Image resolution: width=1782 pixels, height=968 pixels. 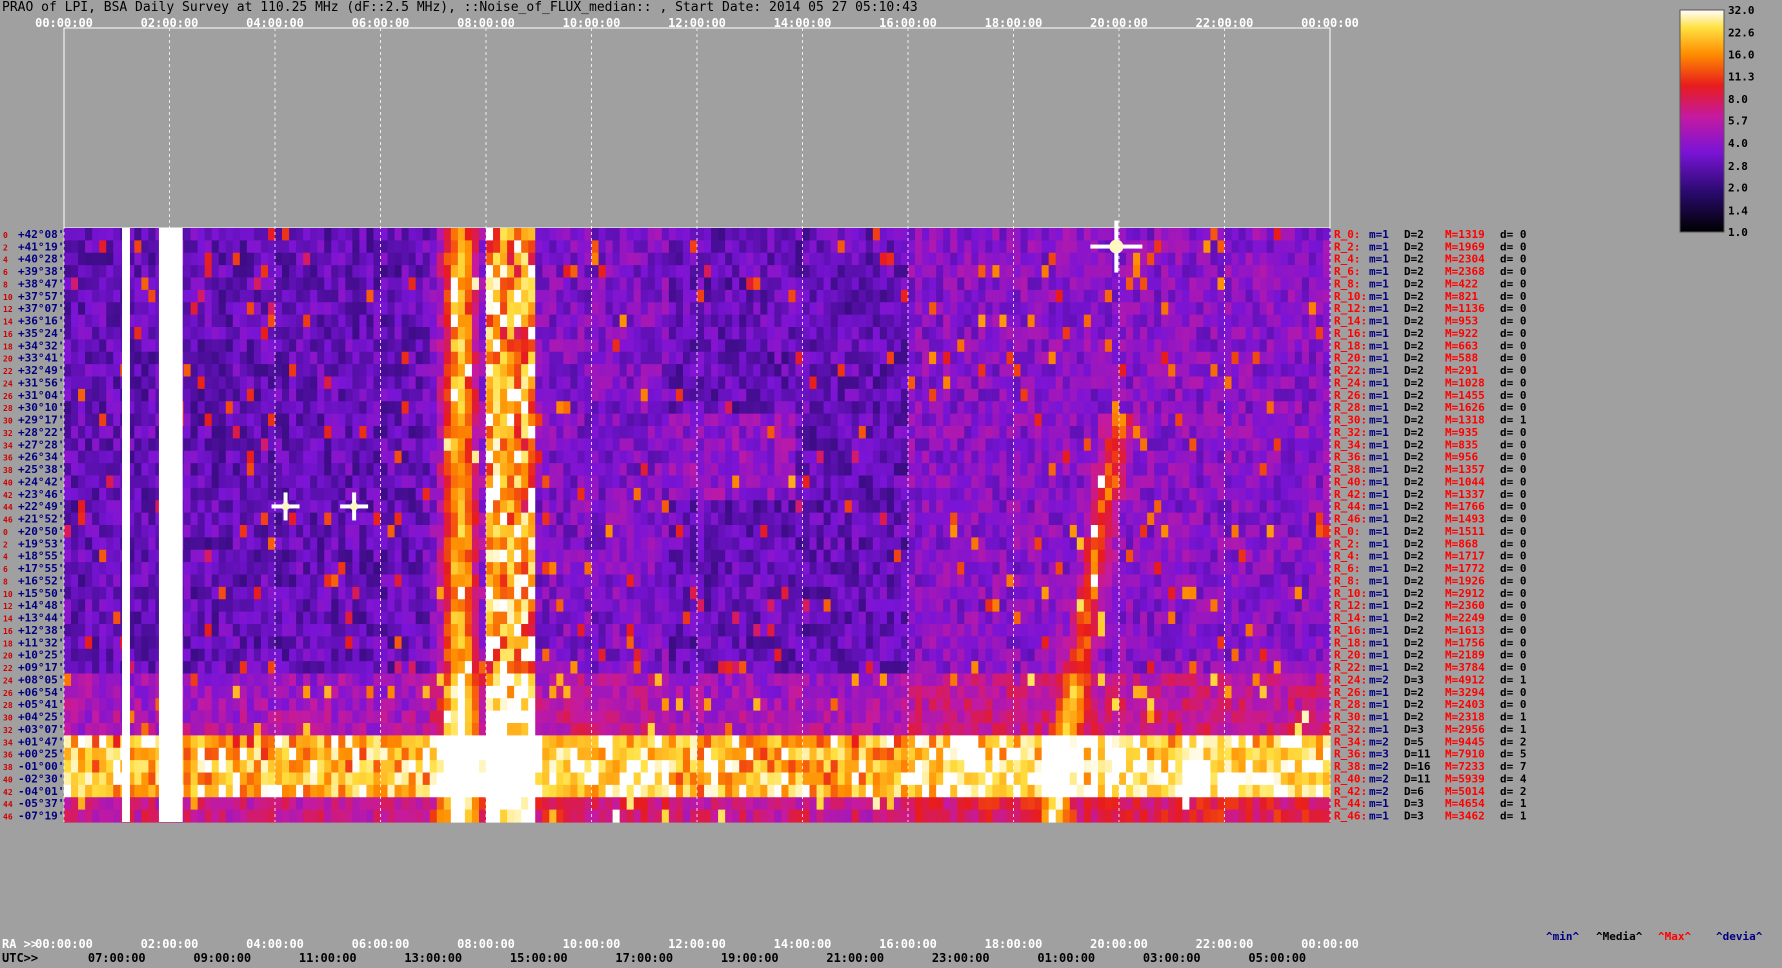 I want to click on utc-tick-label: 19:00:00, so click(x=750, y=958).